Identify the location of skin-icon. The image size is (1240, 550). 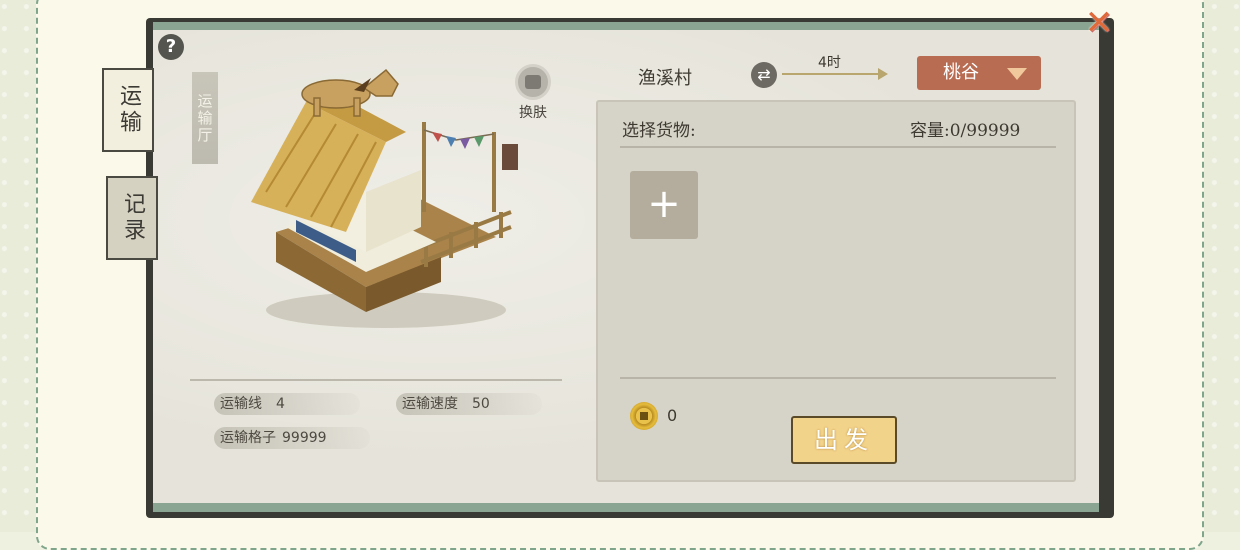
(533, 82).